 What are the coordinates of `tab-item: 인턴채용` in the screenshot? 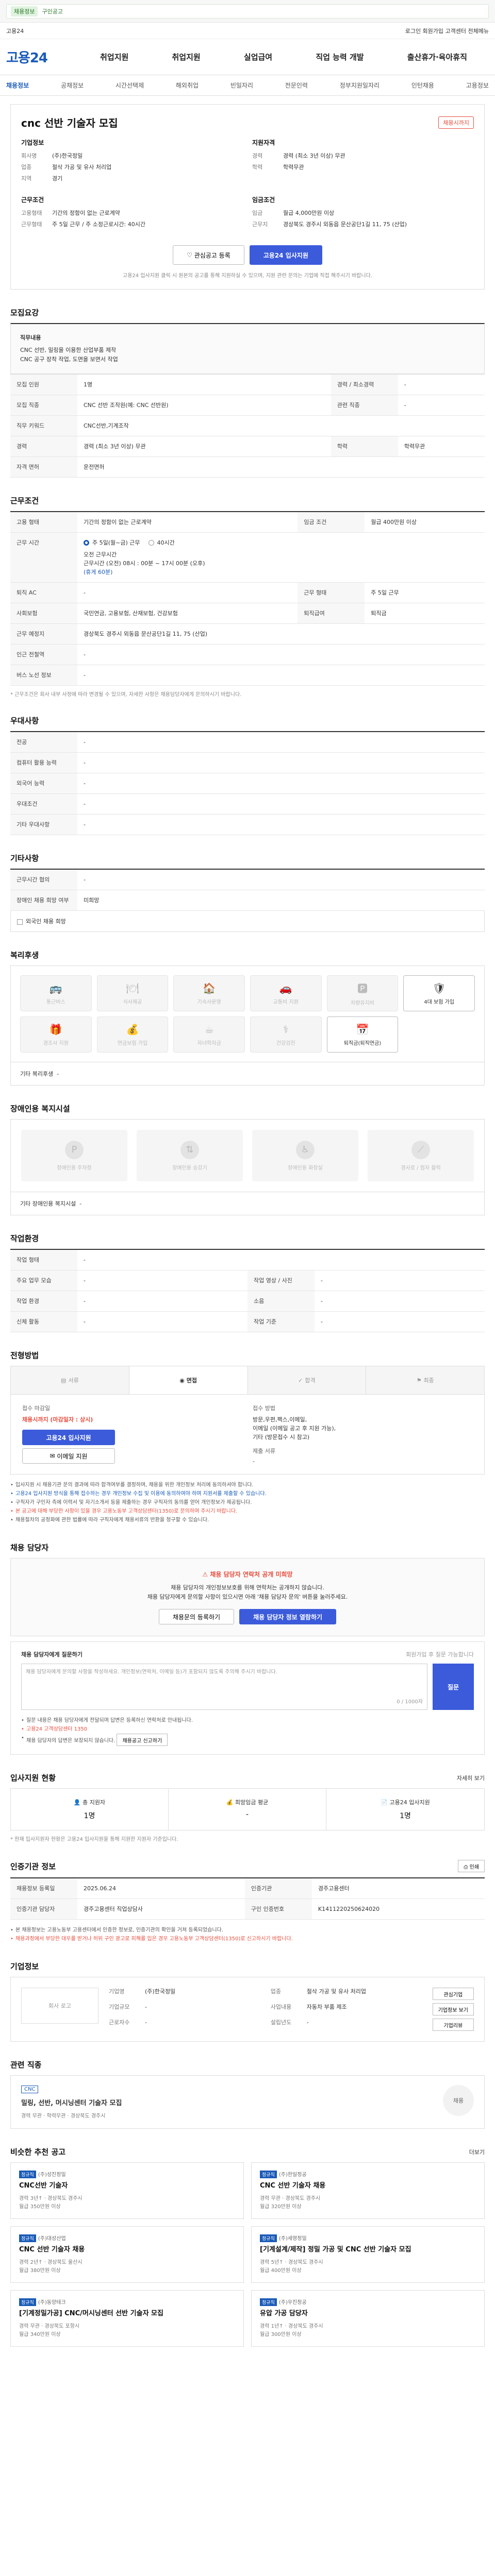 It's located at (422, 85).